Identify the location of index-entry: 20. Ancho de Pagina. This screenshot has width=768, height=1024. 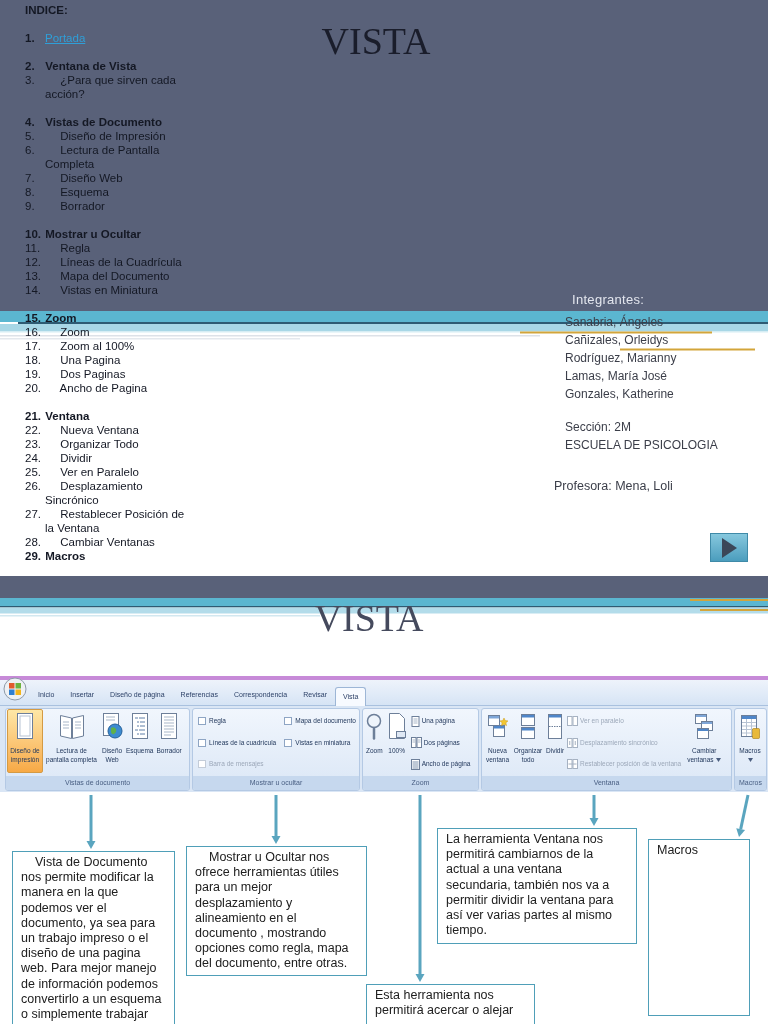
(86, 388).